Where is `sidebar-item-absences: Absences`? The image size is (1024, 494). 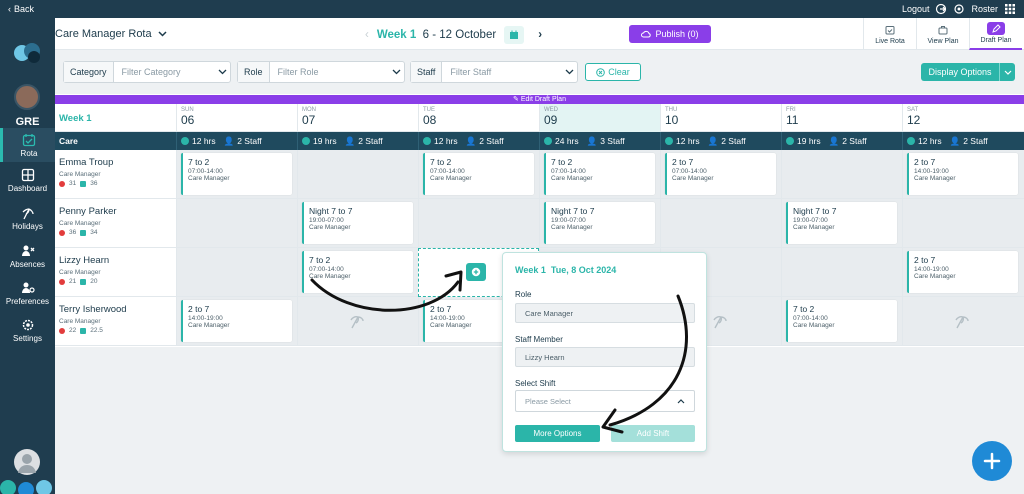 sidebar-item-absences: Absences is located at coordinates (27, 256).